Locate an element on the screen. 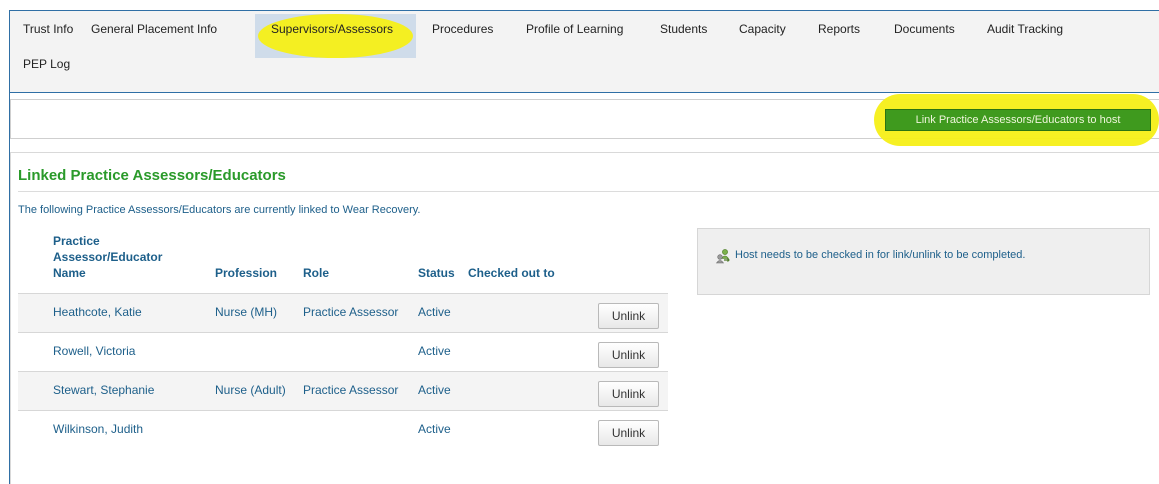  tab-students: Students is located at coordinates (683, 29).